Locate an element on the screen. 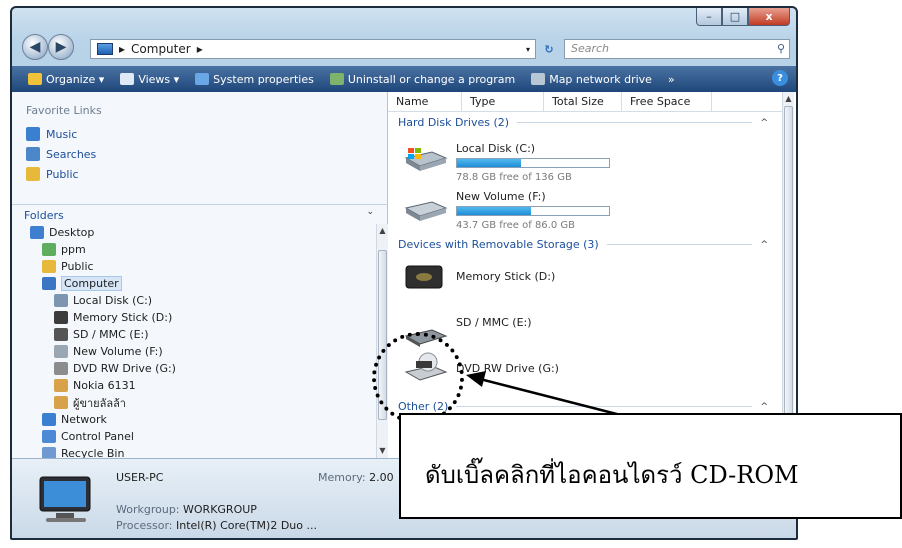 The image size is (902, 548). favorite-link-searches: Searches is located at coordinates (61, 154).